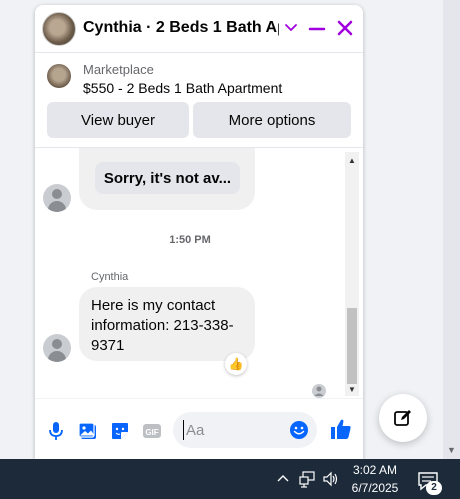  What do you see at coordinates (283, 479) in the screenshot?
I see `chevron-up-icon` at bounding box center [283, 479].